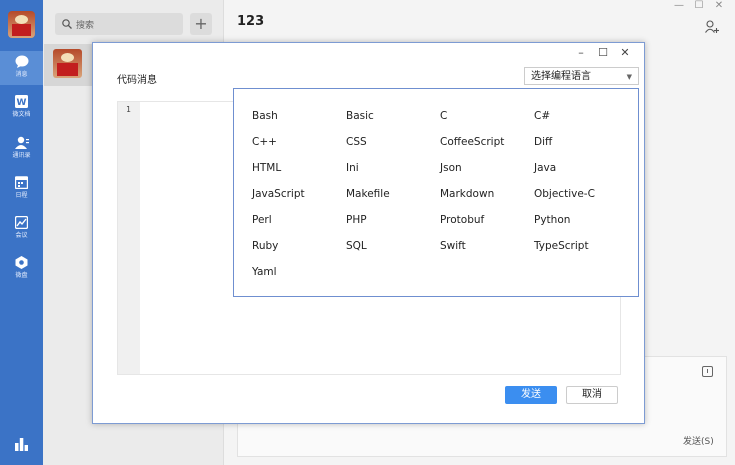 This screenshot has height=465, width=735. Describe the element at coordinates (581, 52) in the screenshot. I see `dialog-minimize-icon: –` at that location.